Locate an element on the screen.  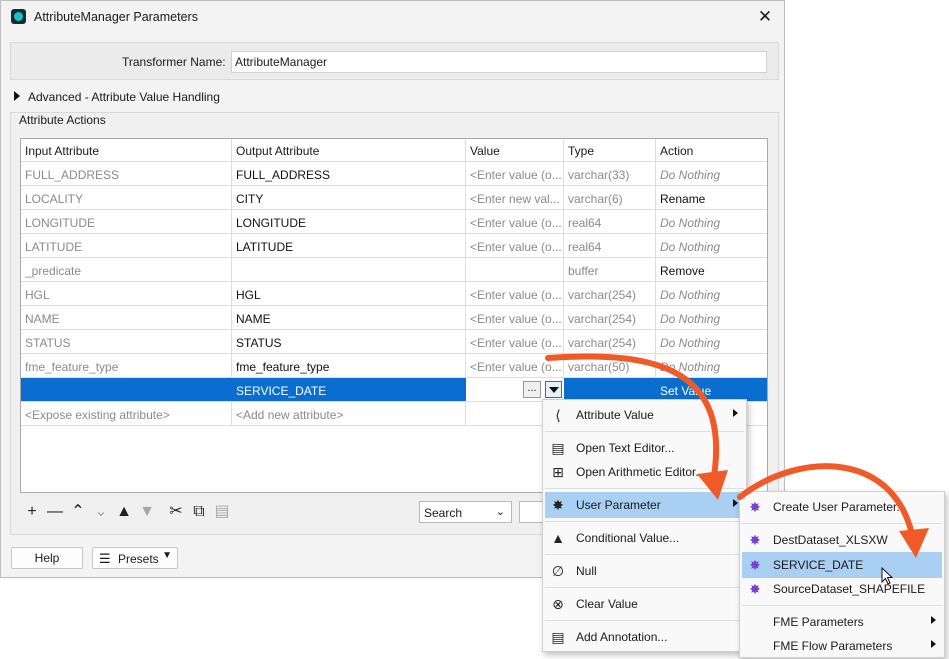
output-attribute-cell is located at coordinates (349, 269).